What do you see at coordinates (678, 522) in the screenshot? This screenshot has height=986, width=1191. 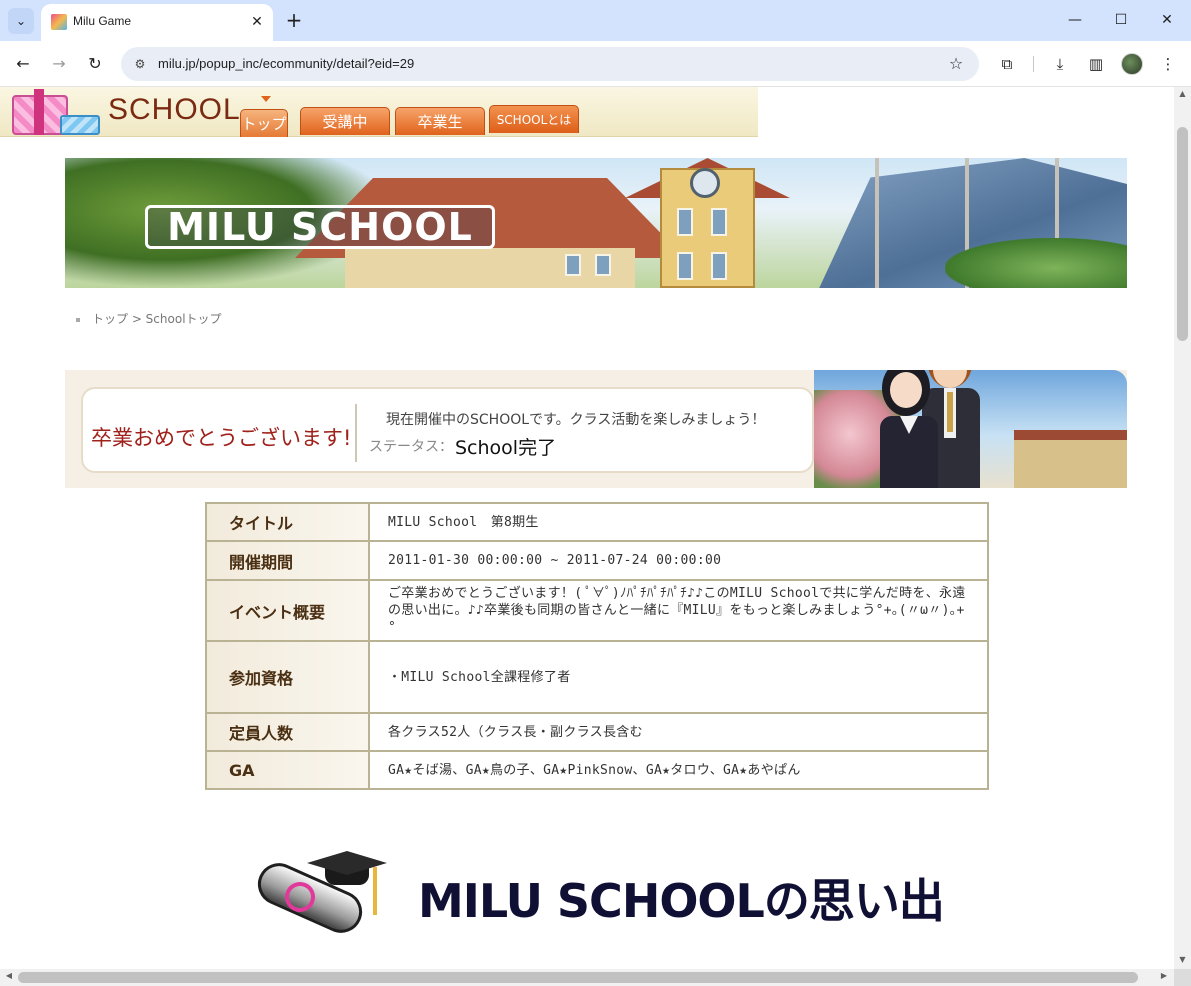 I see `row-value-title: MILU School 第8期生` at bounding box center [678, 522].